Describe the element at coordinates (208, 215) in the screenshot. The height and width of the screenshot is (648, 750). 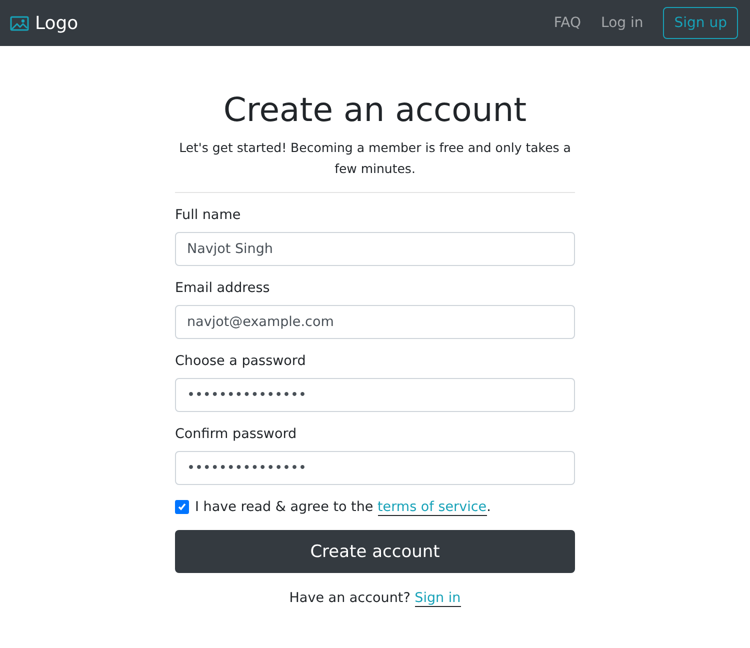
I see `field-label: Full name` at that location.